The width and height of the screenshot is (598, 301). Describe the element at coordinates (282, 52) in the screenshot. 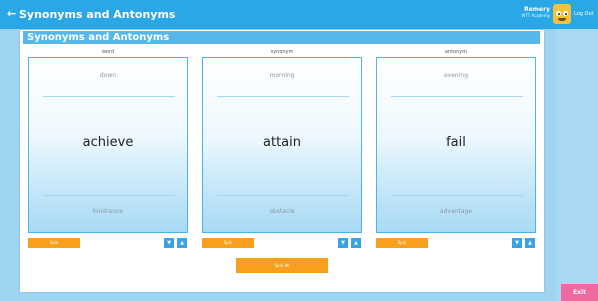

I see `column-header-synonym: synonym` at that location.